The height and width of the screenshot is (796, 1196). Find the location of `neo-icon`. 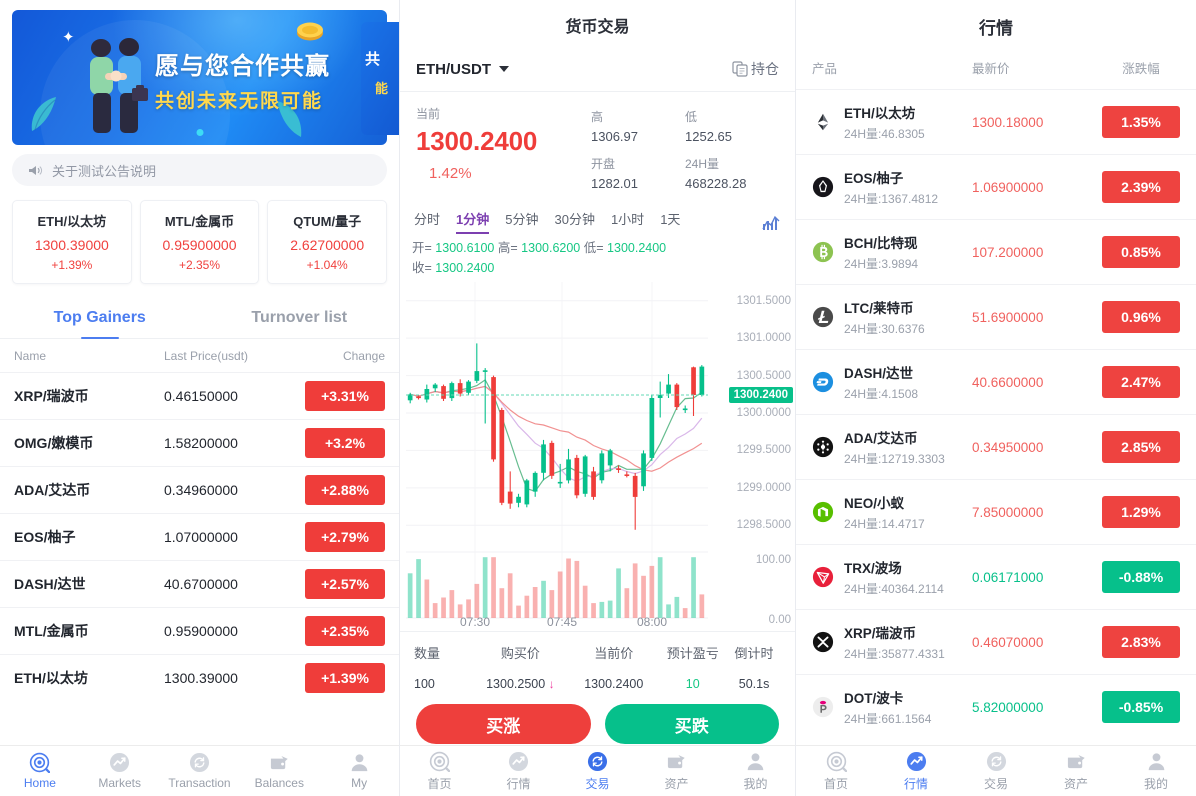

neo-icon is located at coordinates (823, 512).